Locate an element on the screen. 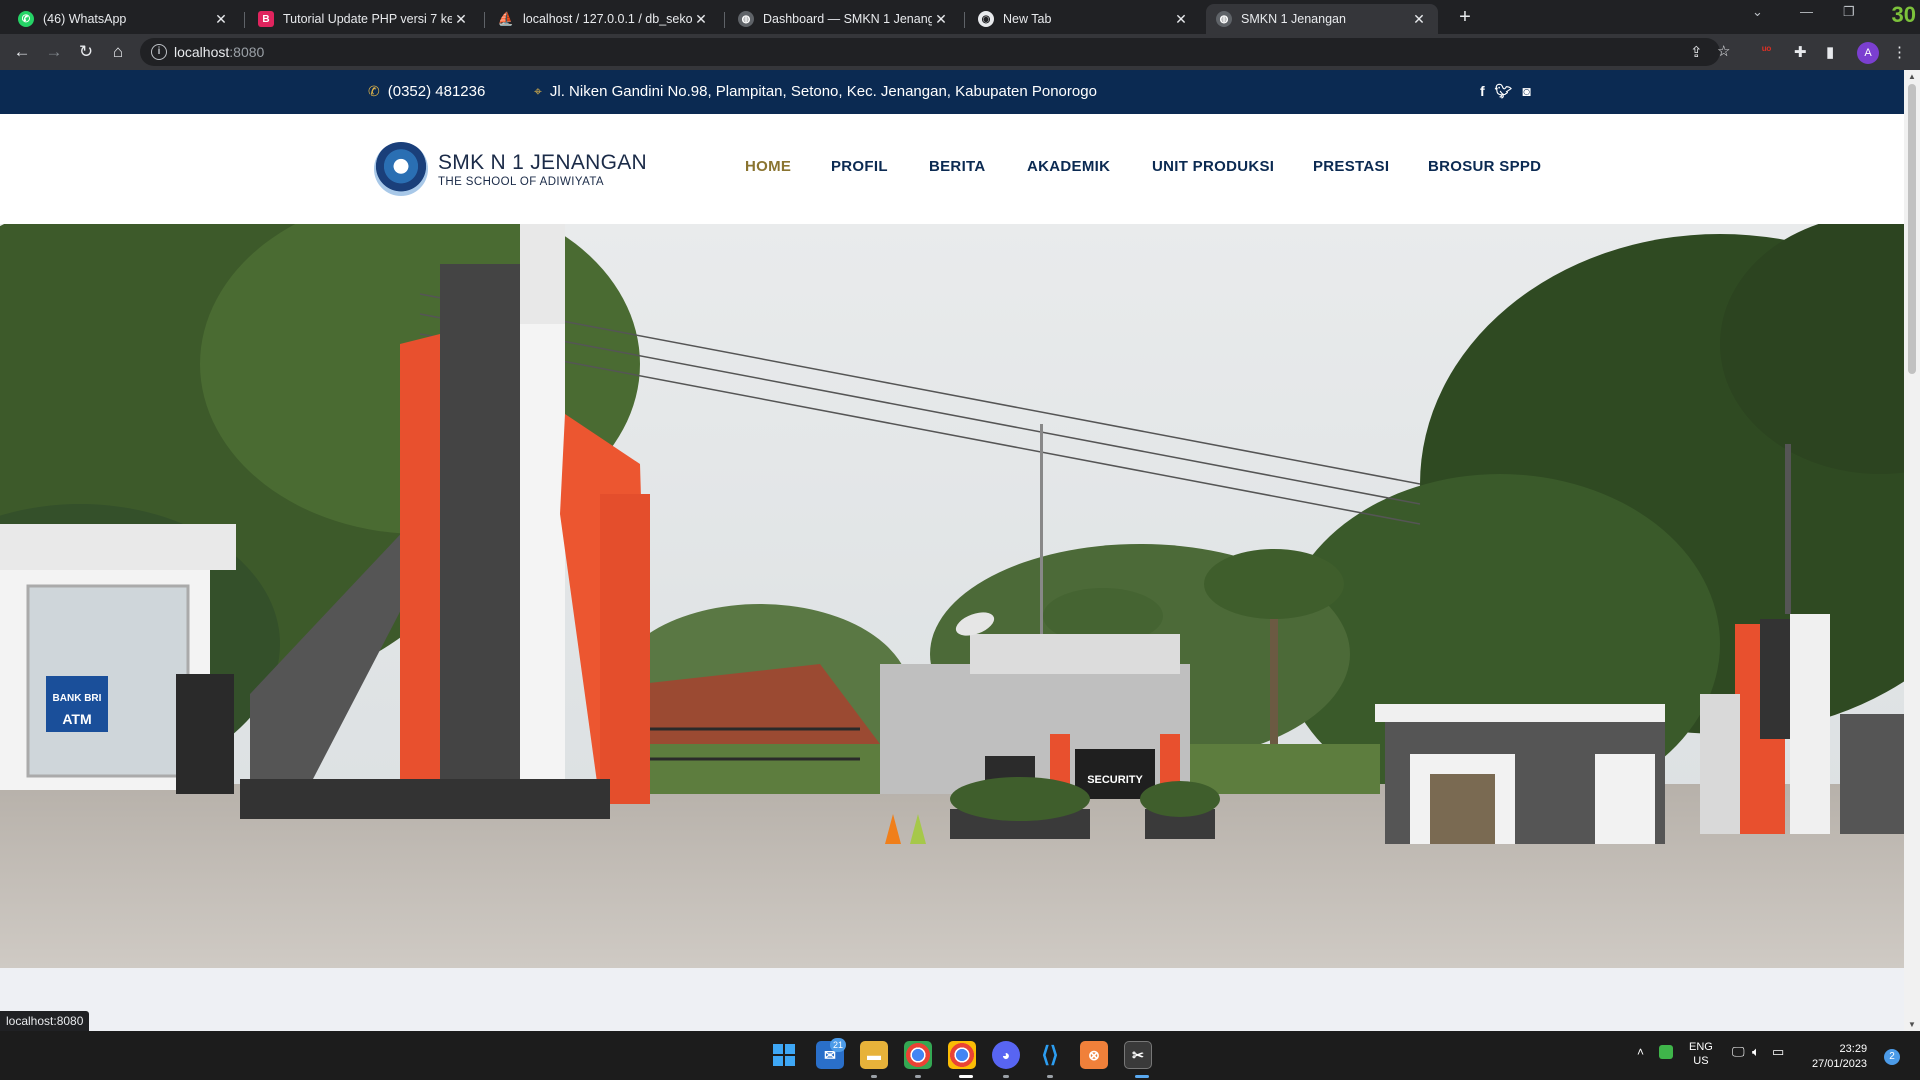  scroll-down-icon: ▼ is located at coordinates (1912, 1024).